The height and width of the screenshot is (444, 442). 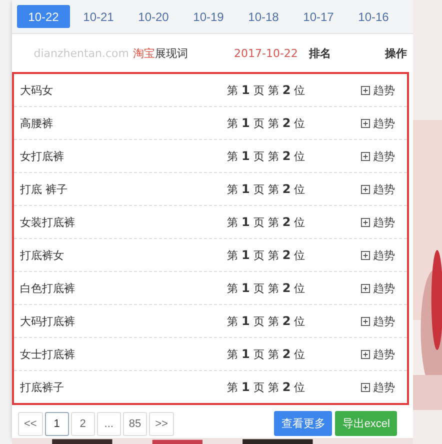 I want to click on header-date: 2017-10-22, so click(x=266, y=53).